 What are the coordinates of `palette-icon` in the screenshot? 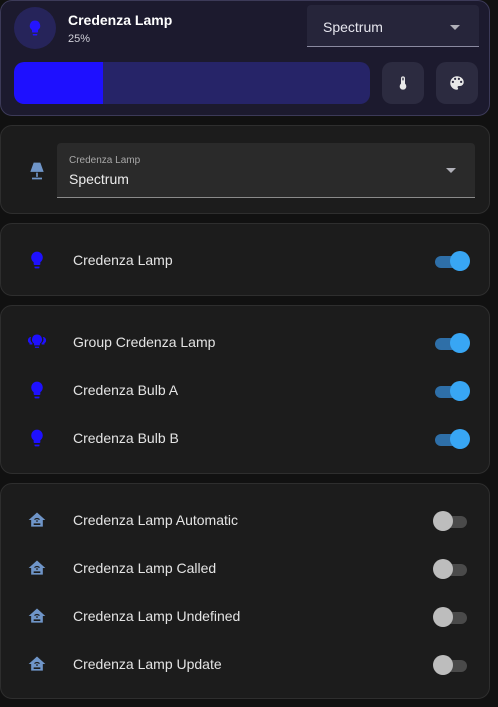 It's located at (457, 83).